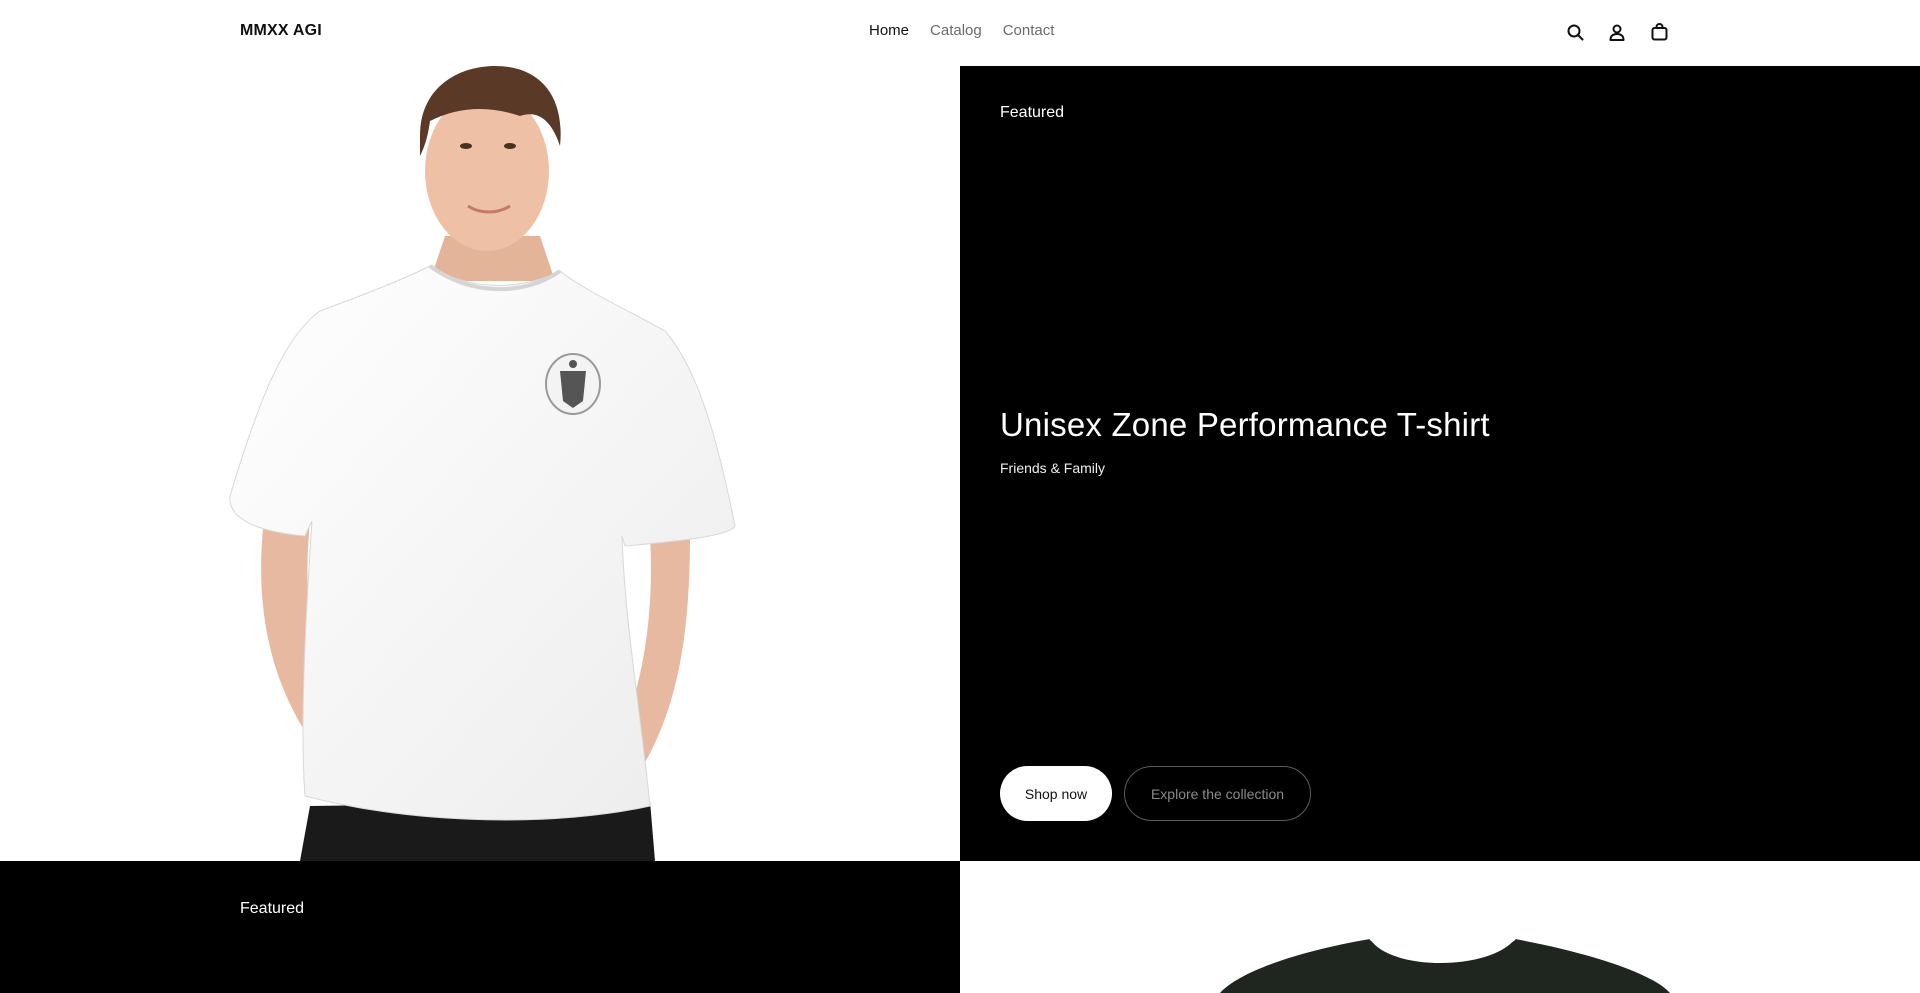 The image size is (1920, 993). I want to click on nav-home-link: Home, so click(889, 30).